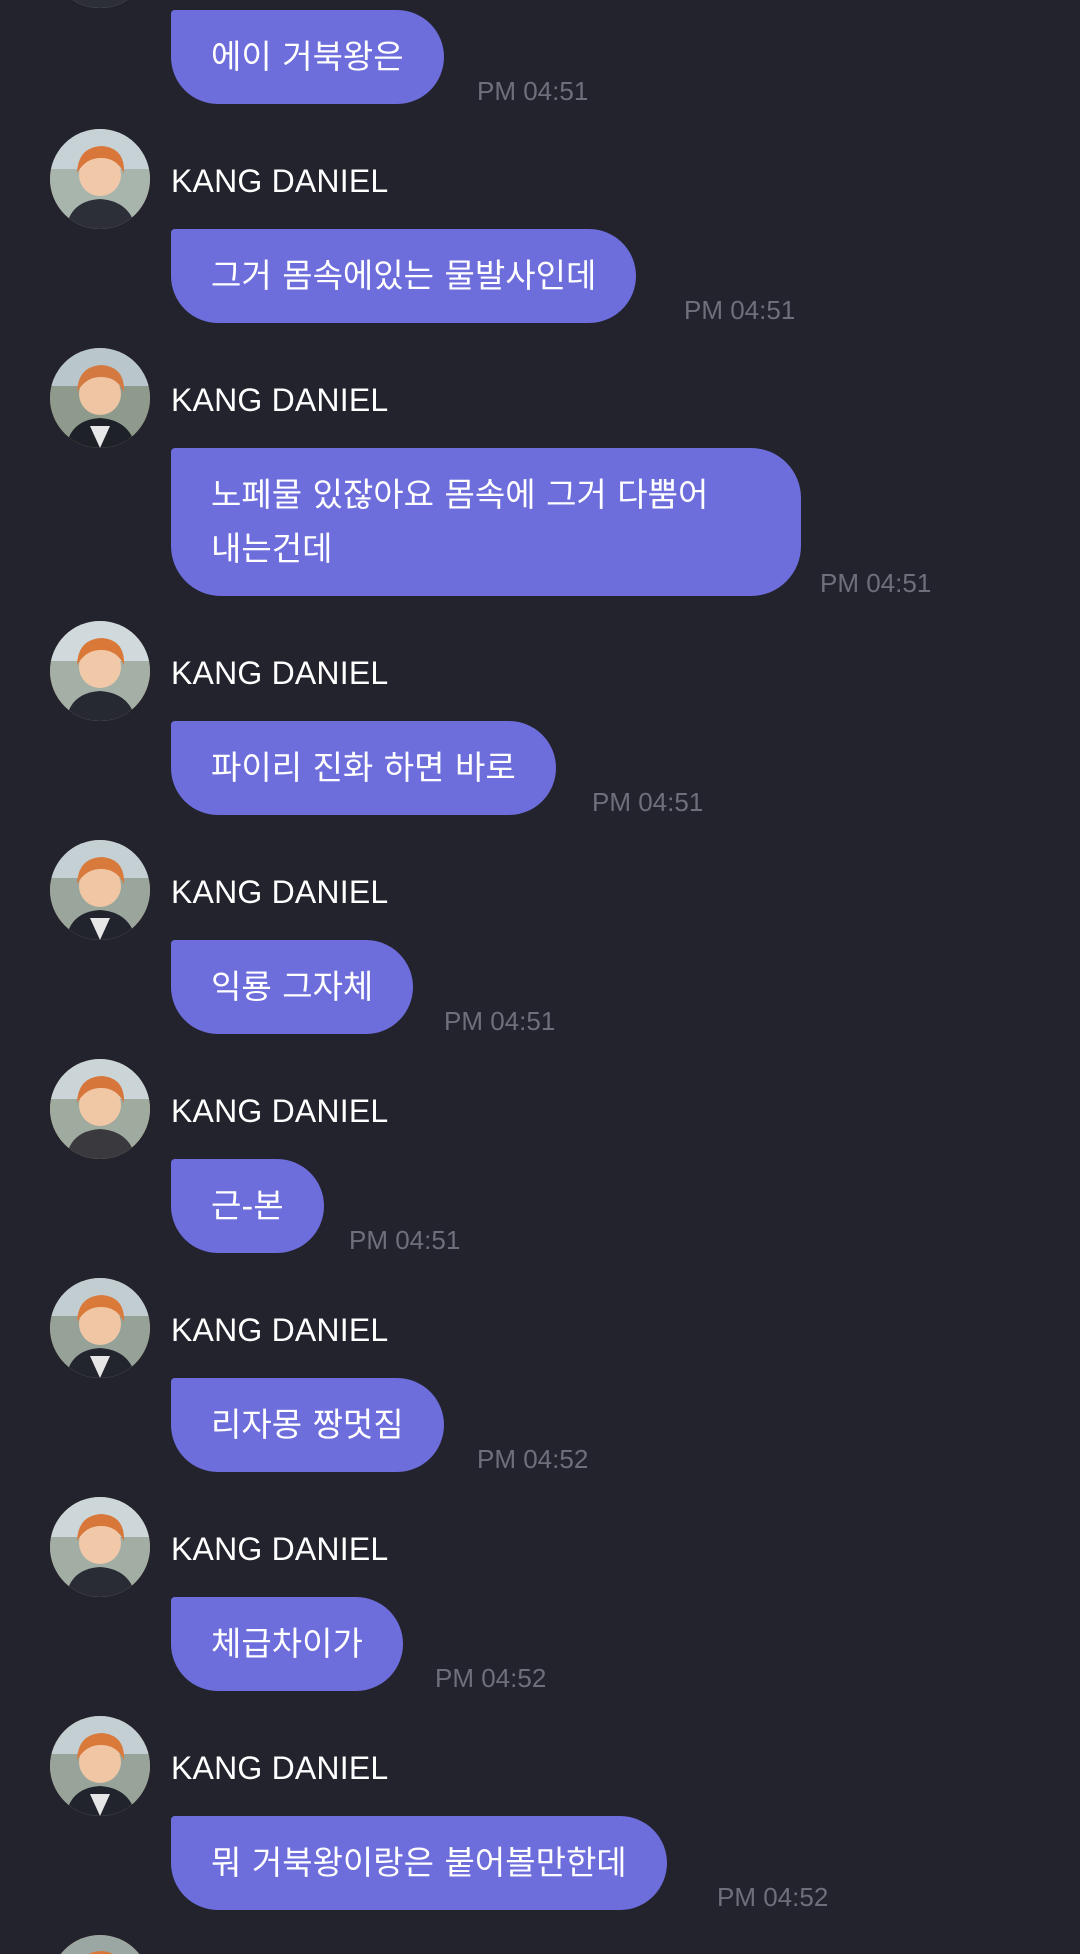  What do you see at coordinates (460, 494) in the screenshot?
I see `message-text: 노페물 있잖아요 몸속에 그거 다뿜어` at bounding box center [460, 494].